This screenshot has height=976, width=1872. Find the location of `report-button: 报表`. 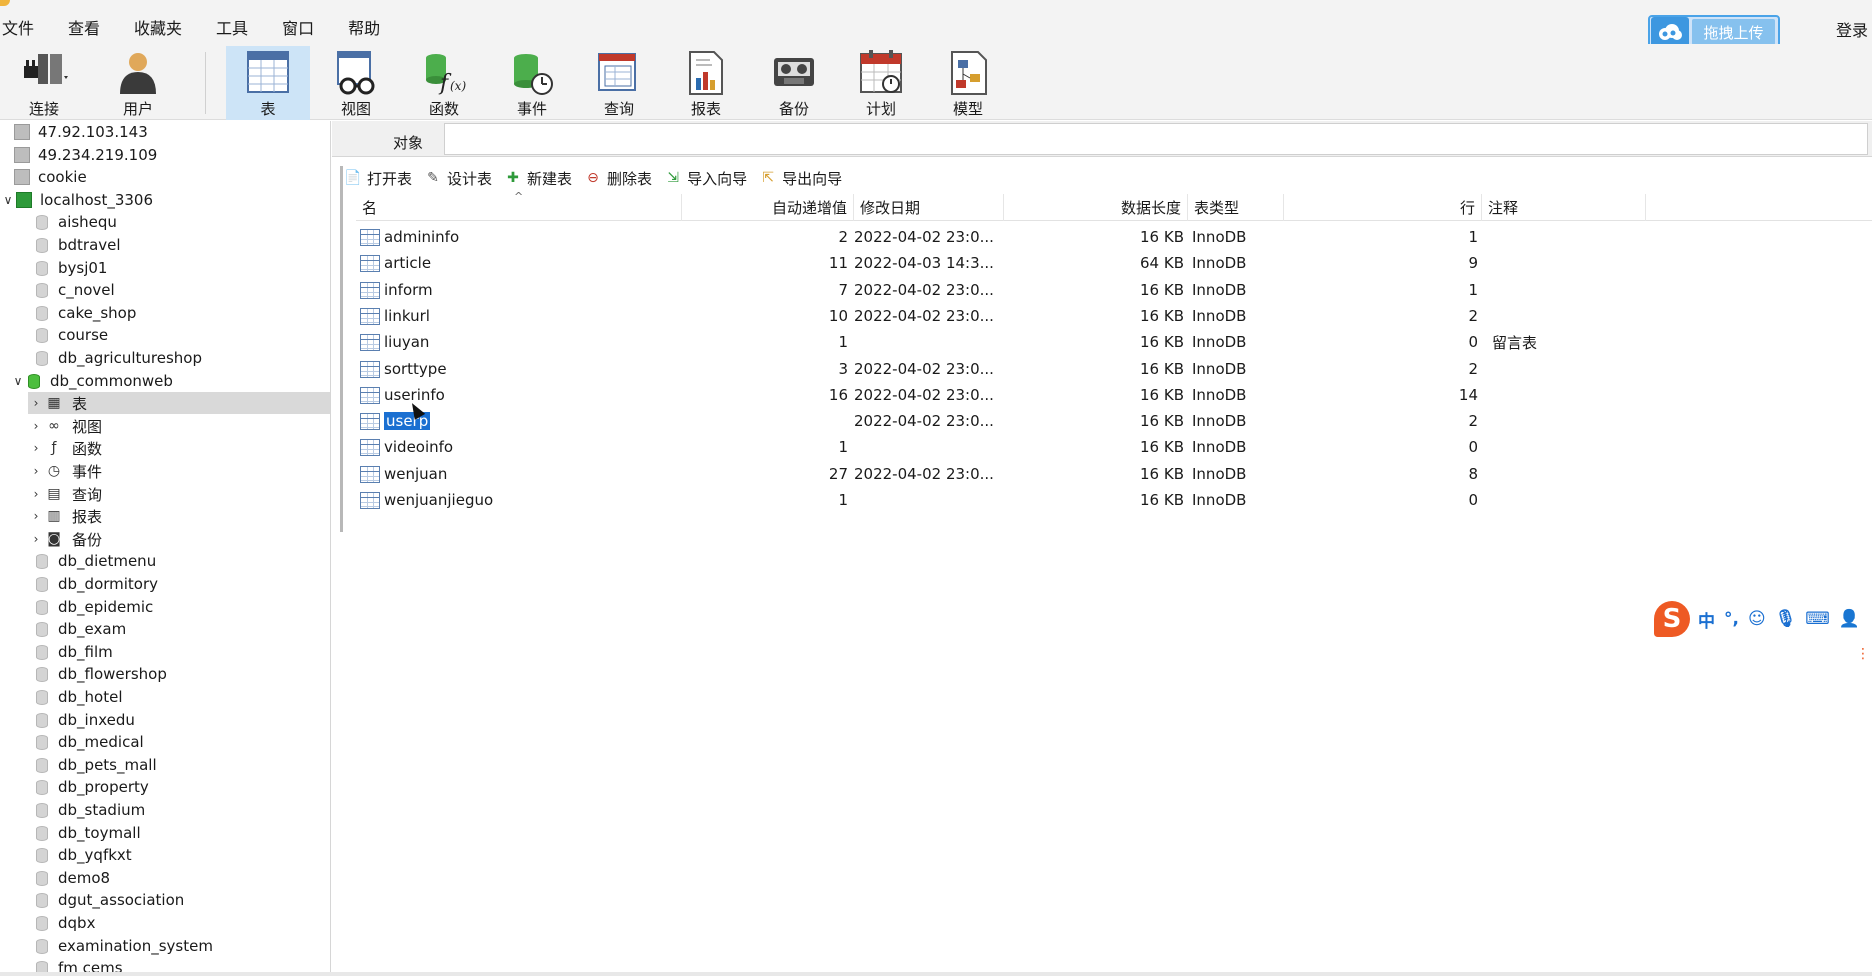

report-button: 报表 is located at coordinates (706, 83).